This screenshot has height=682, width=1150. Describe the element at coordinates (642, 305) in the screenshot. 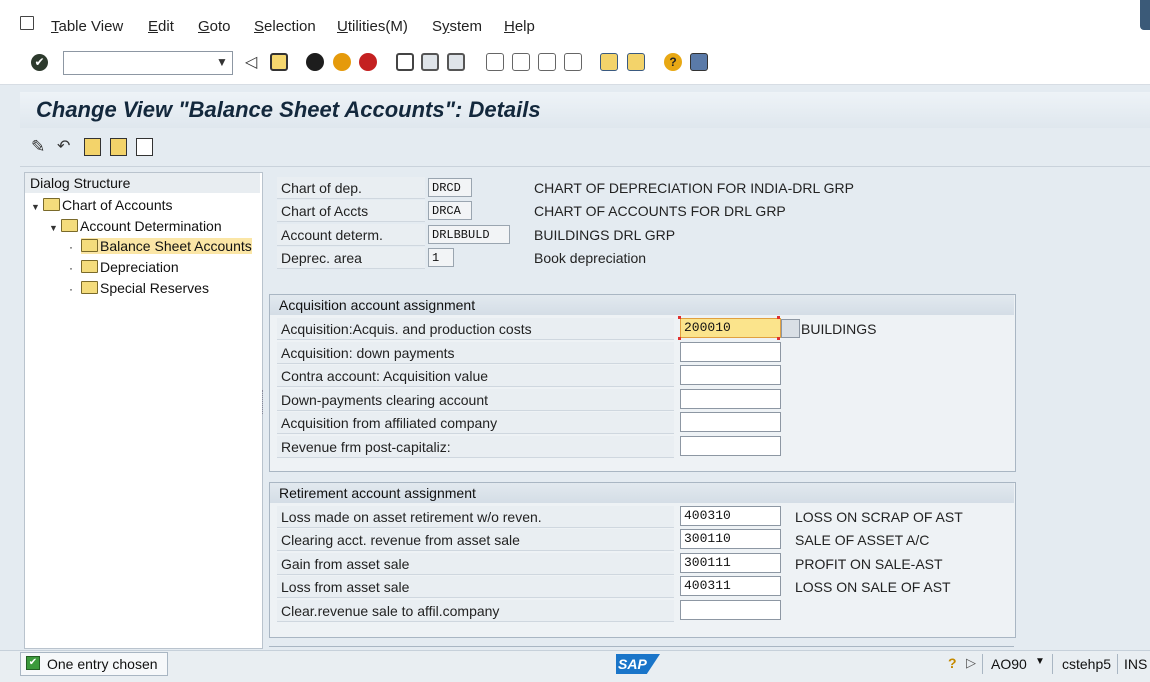

I see `acquisition-group-header: Acquisition account assignment` at that location.